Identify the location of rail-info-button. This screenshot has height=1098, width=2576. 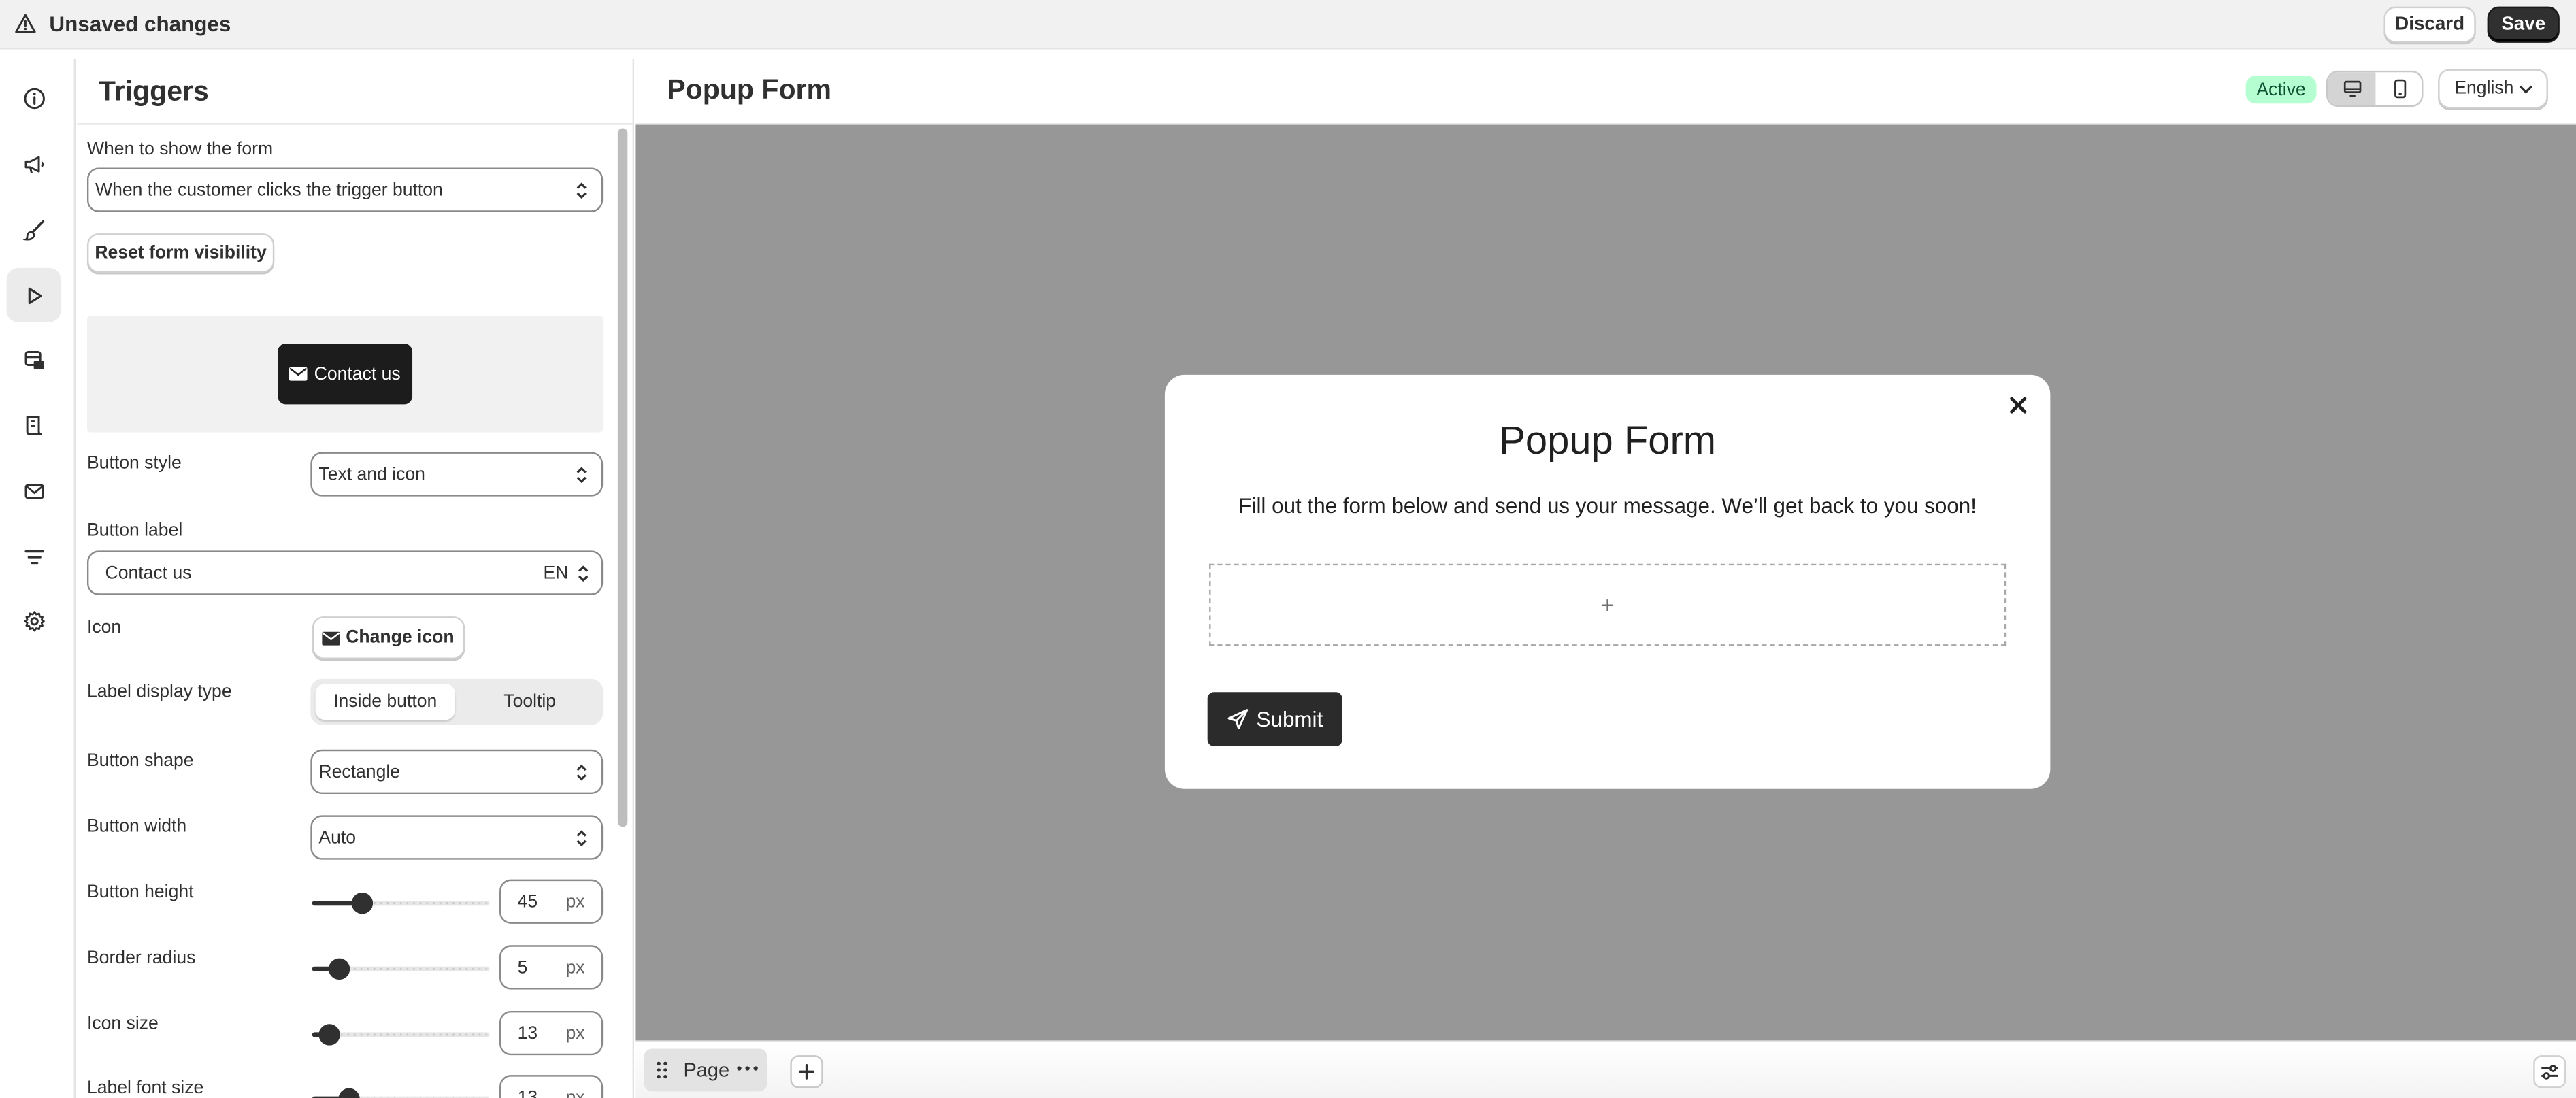
(34, 98).